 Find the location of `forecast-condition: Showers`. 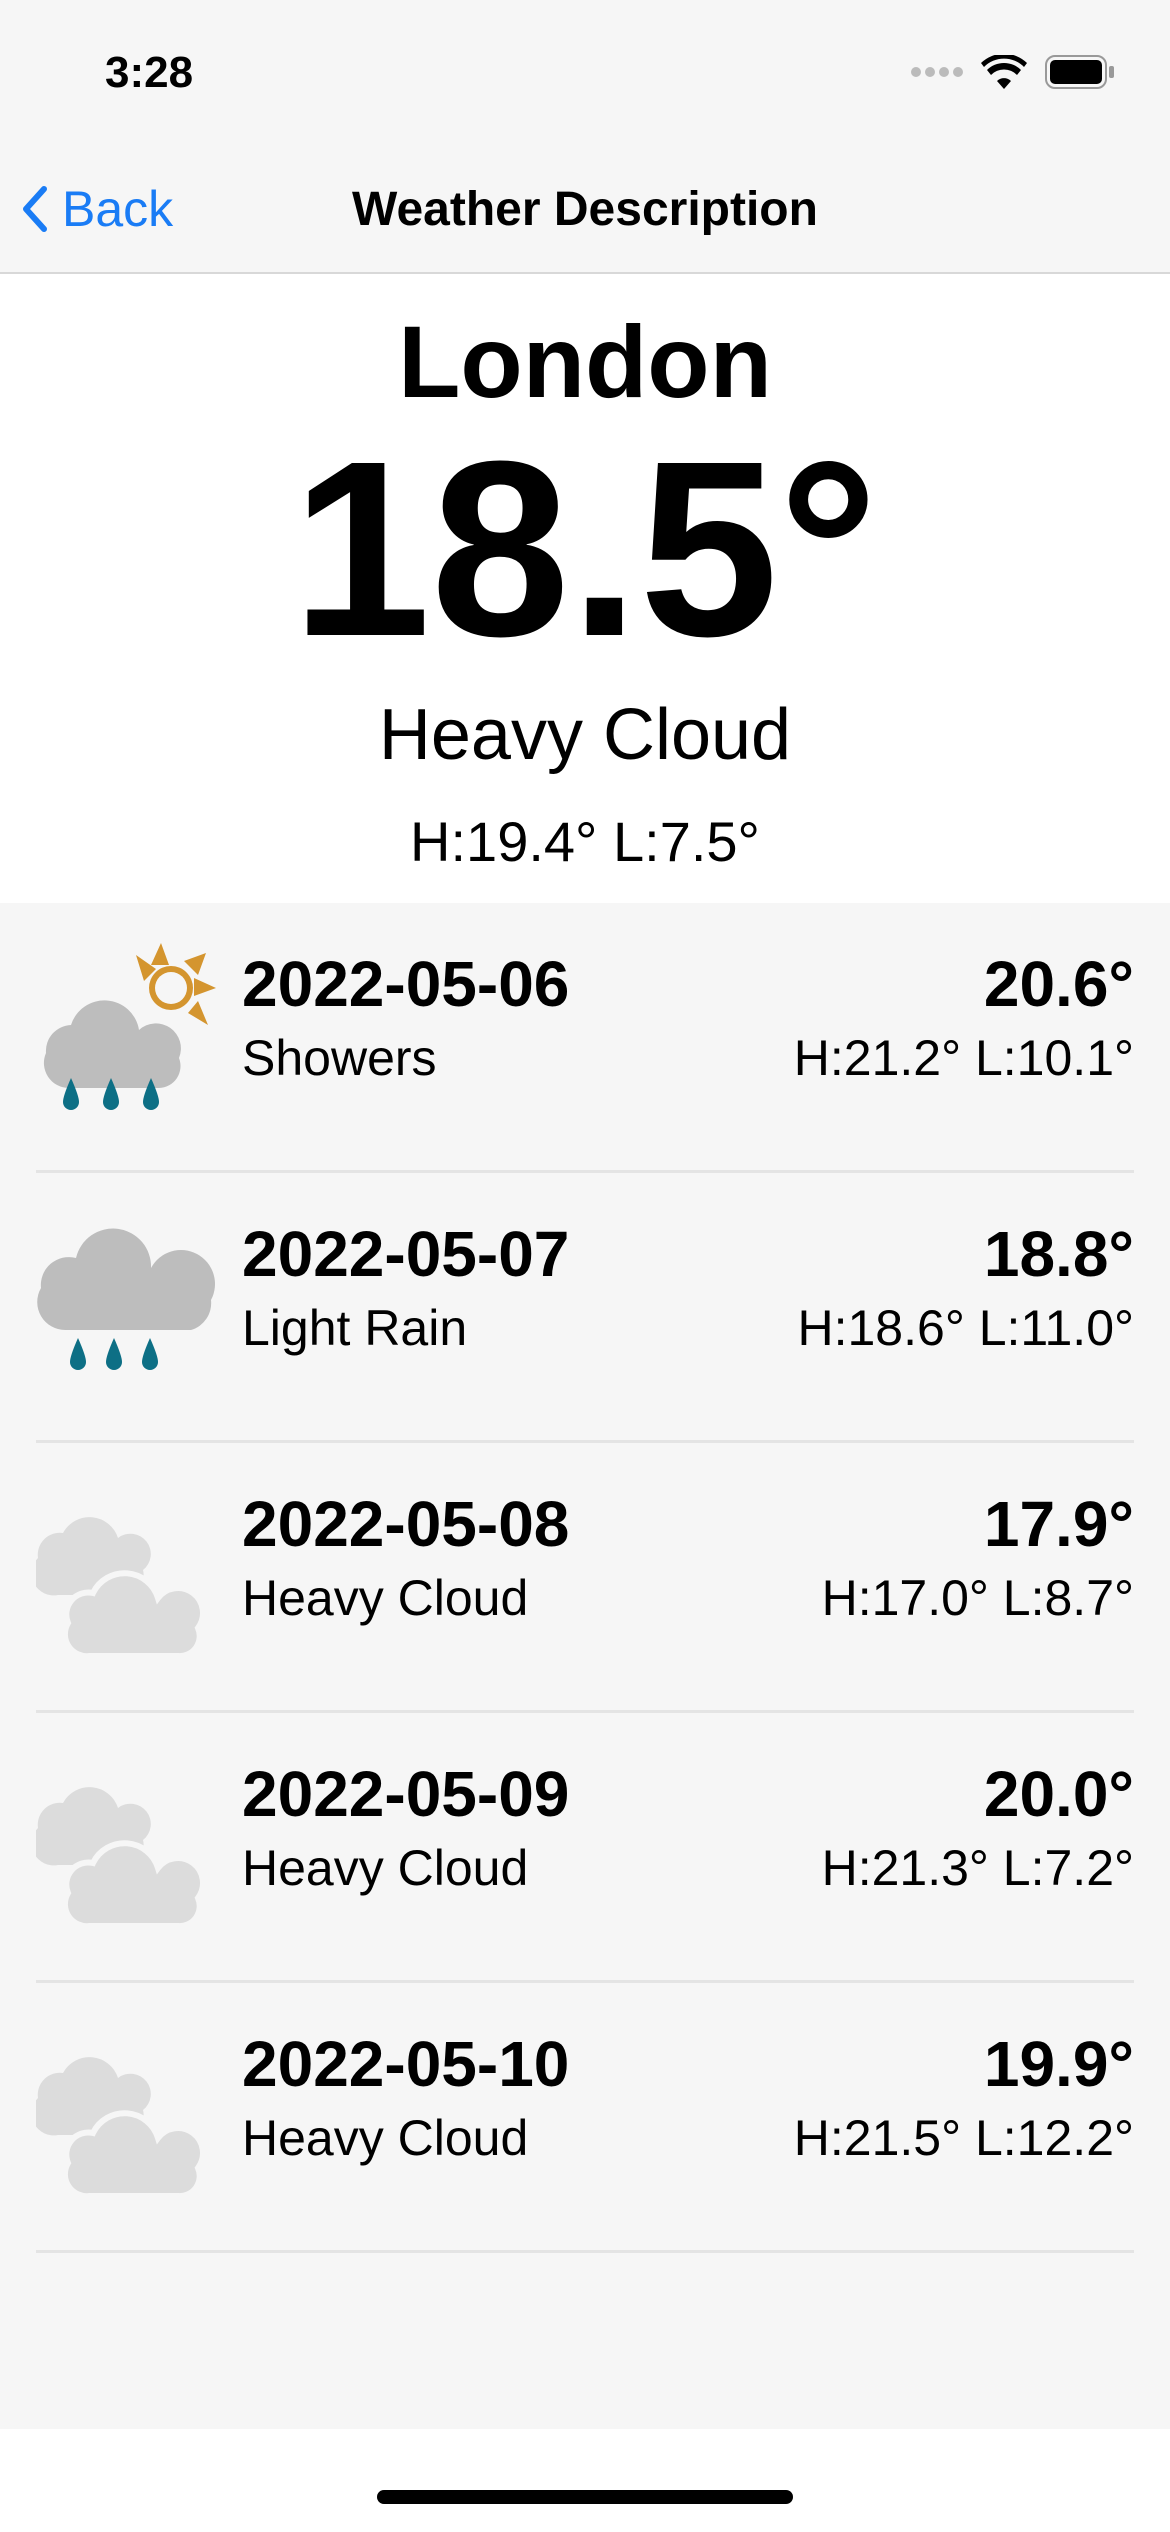

forecast-condition: Showers is located at coordinates (339, 1058).